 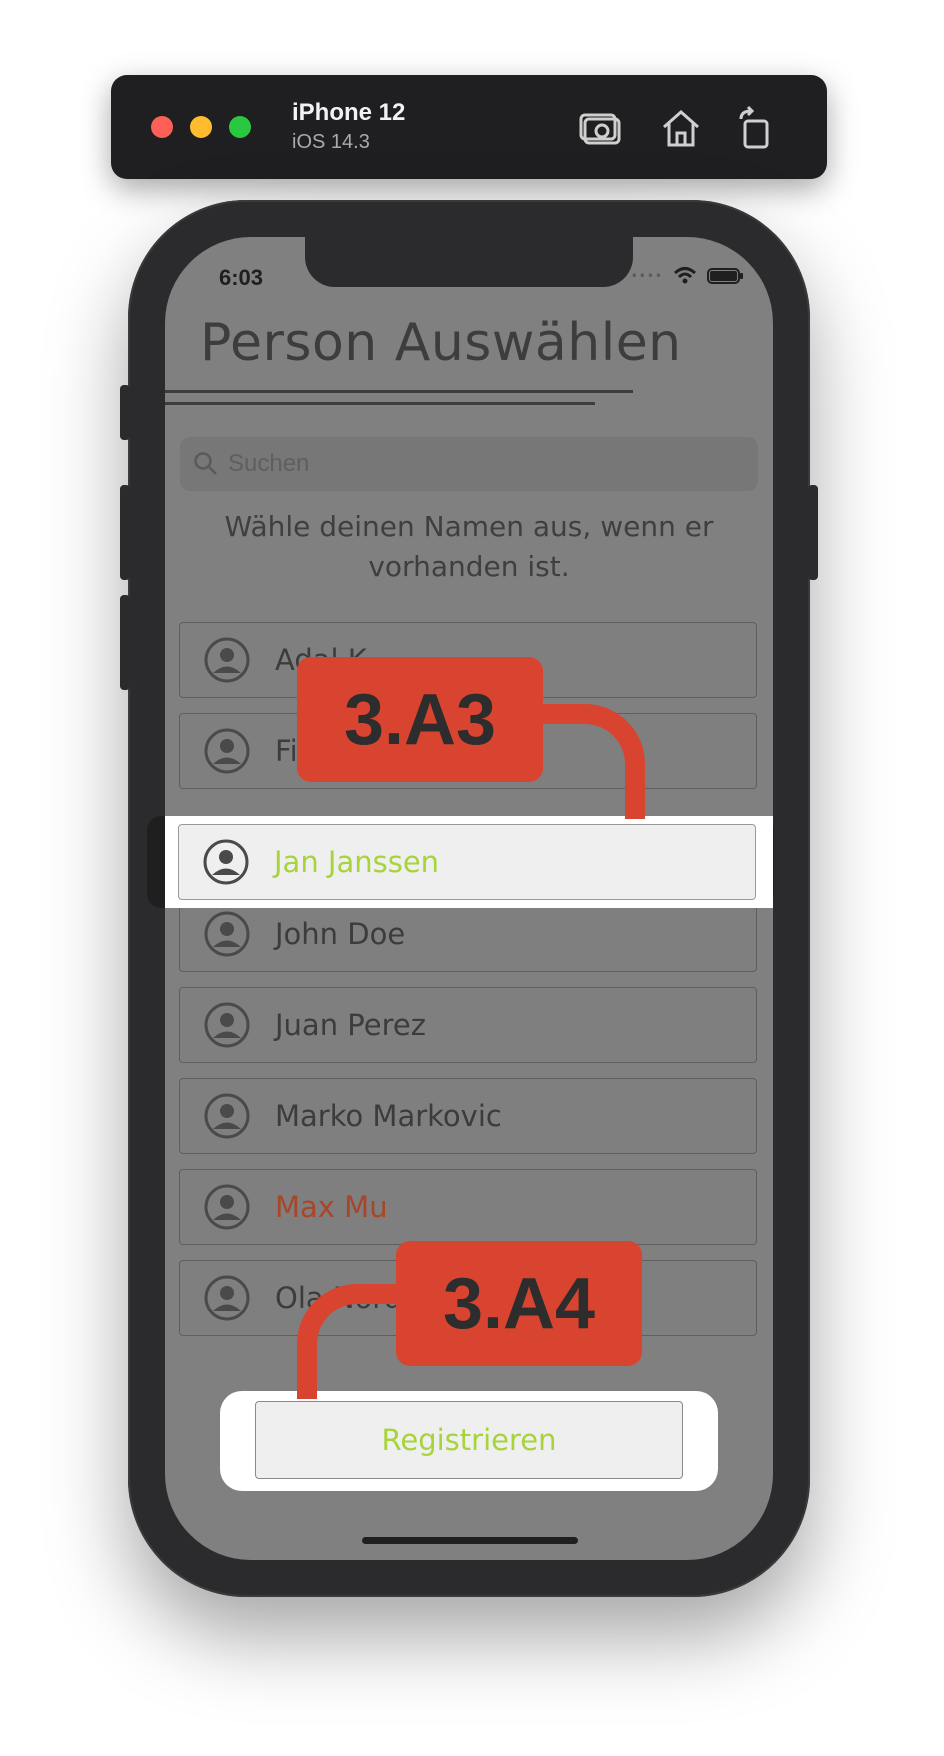 I want to click on home-icon, so click(x=681, y=128).